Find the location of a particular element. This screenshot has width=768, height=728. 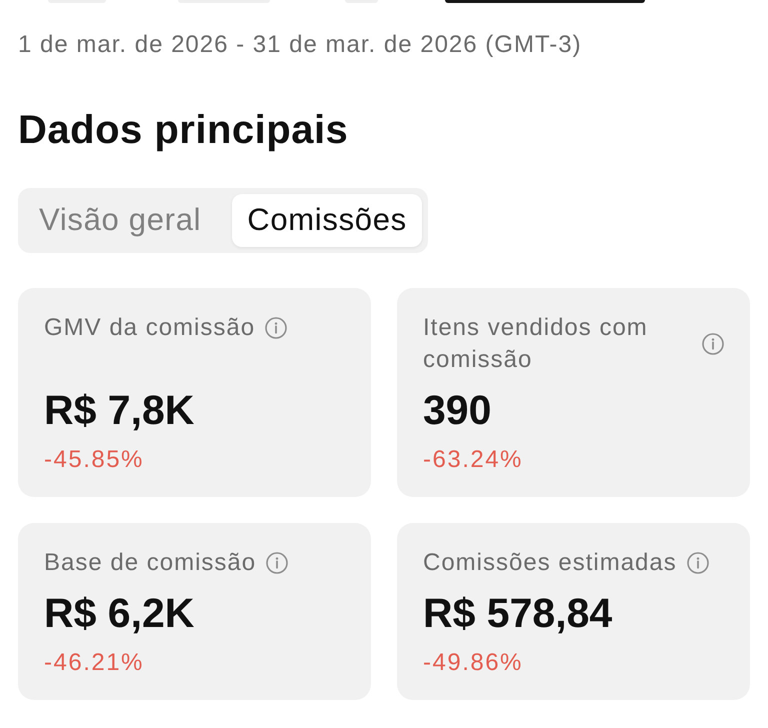

metric-label: Base de comissão is located at coordinates (150, 563).